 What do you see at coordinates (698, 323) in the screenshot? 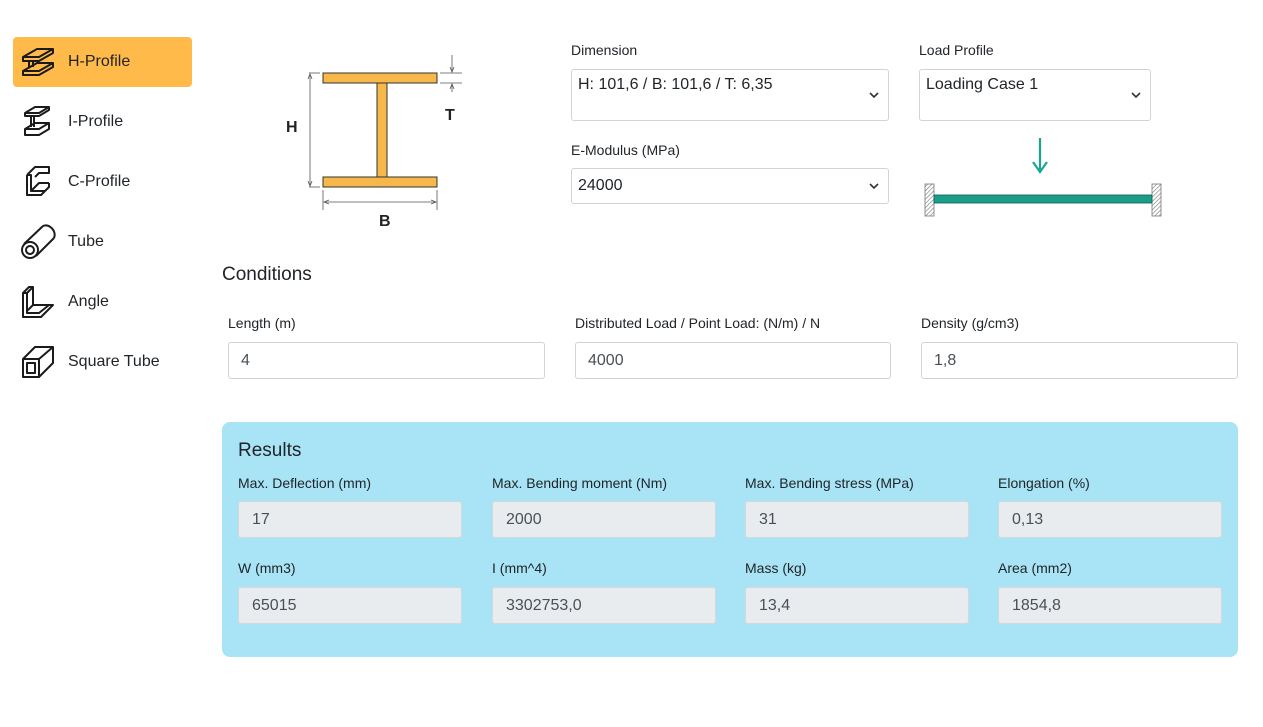
I see `load-label: Distributed Load / Point Load: (N/m) / N` at bounding box center [698, 323].